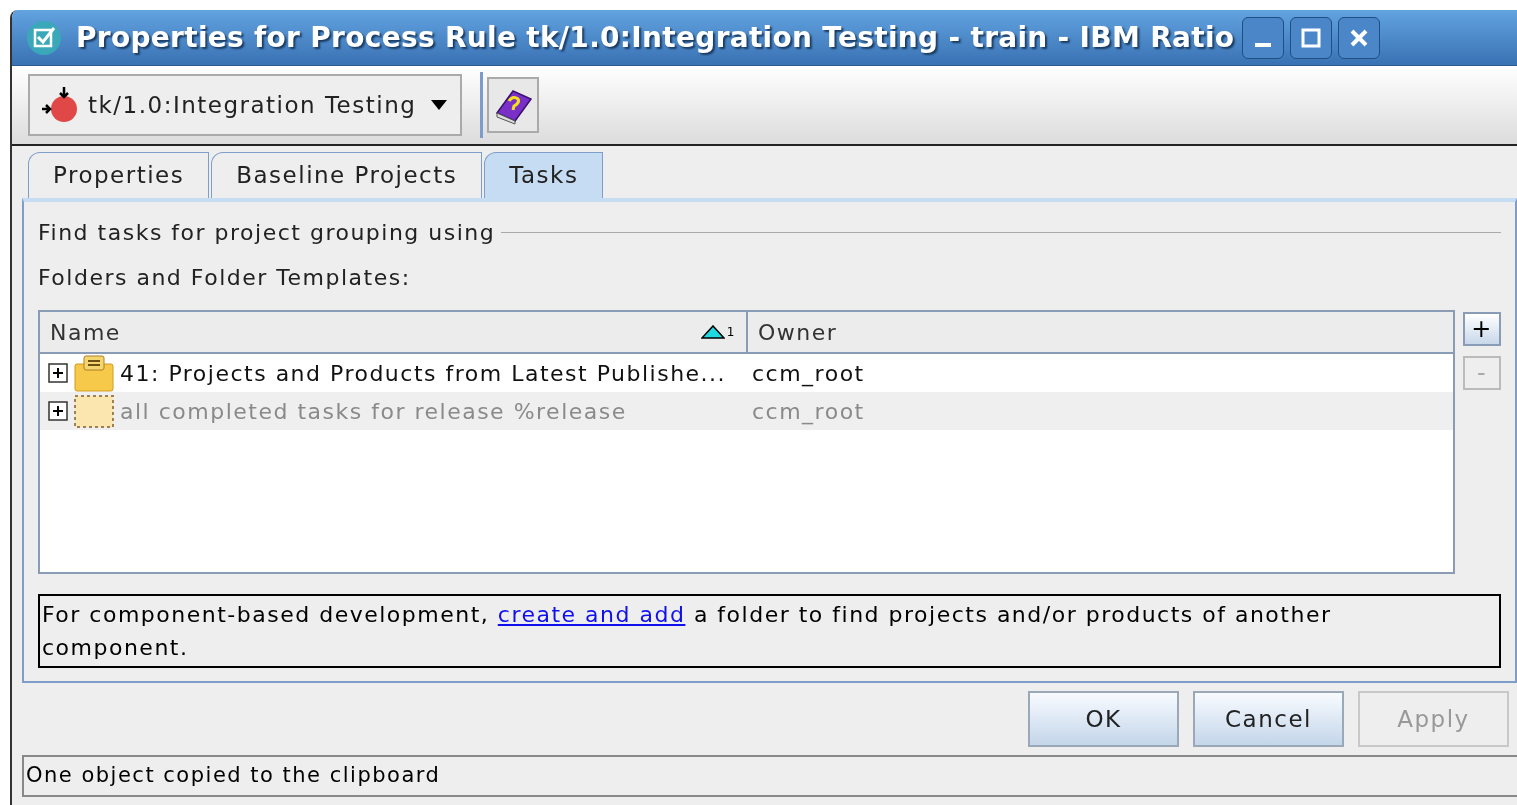 The width and height of the screenshot is (1517, 805). I want to click on column-header: Name 1, so click(394, 332).